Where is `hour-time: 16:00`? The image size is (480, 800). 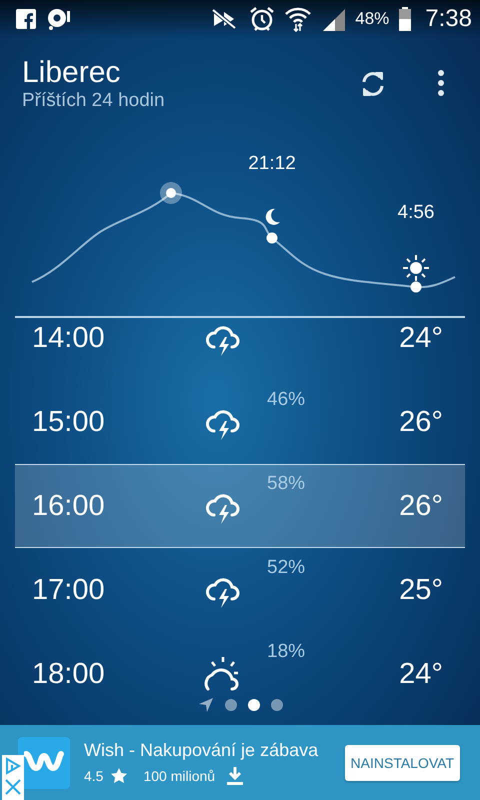 hour-time: 16:00 is located at coordinates (68, 506).